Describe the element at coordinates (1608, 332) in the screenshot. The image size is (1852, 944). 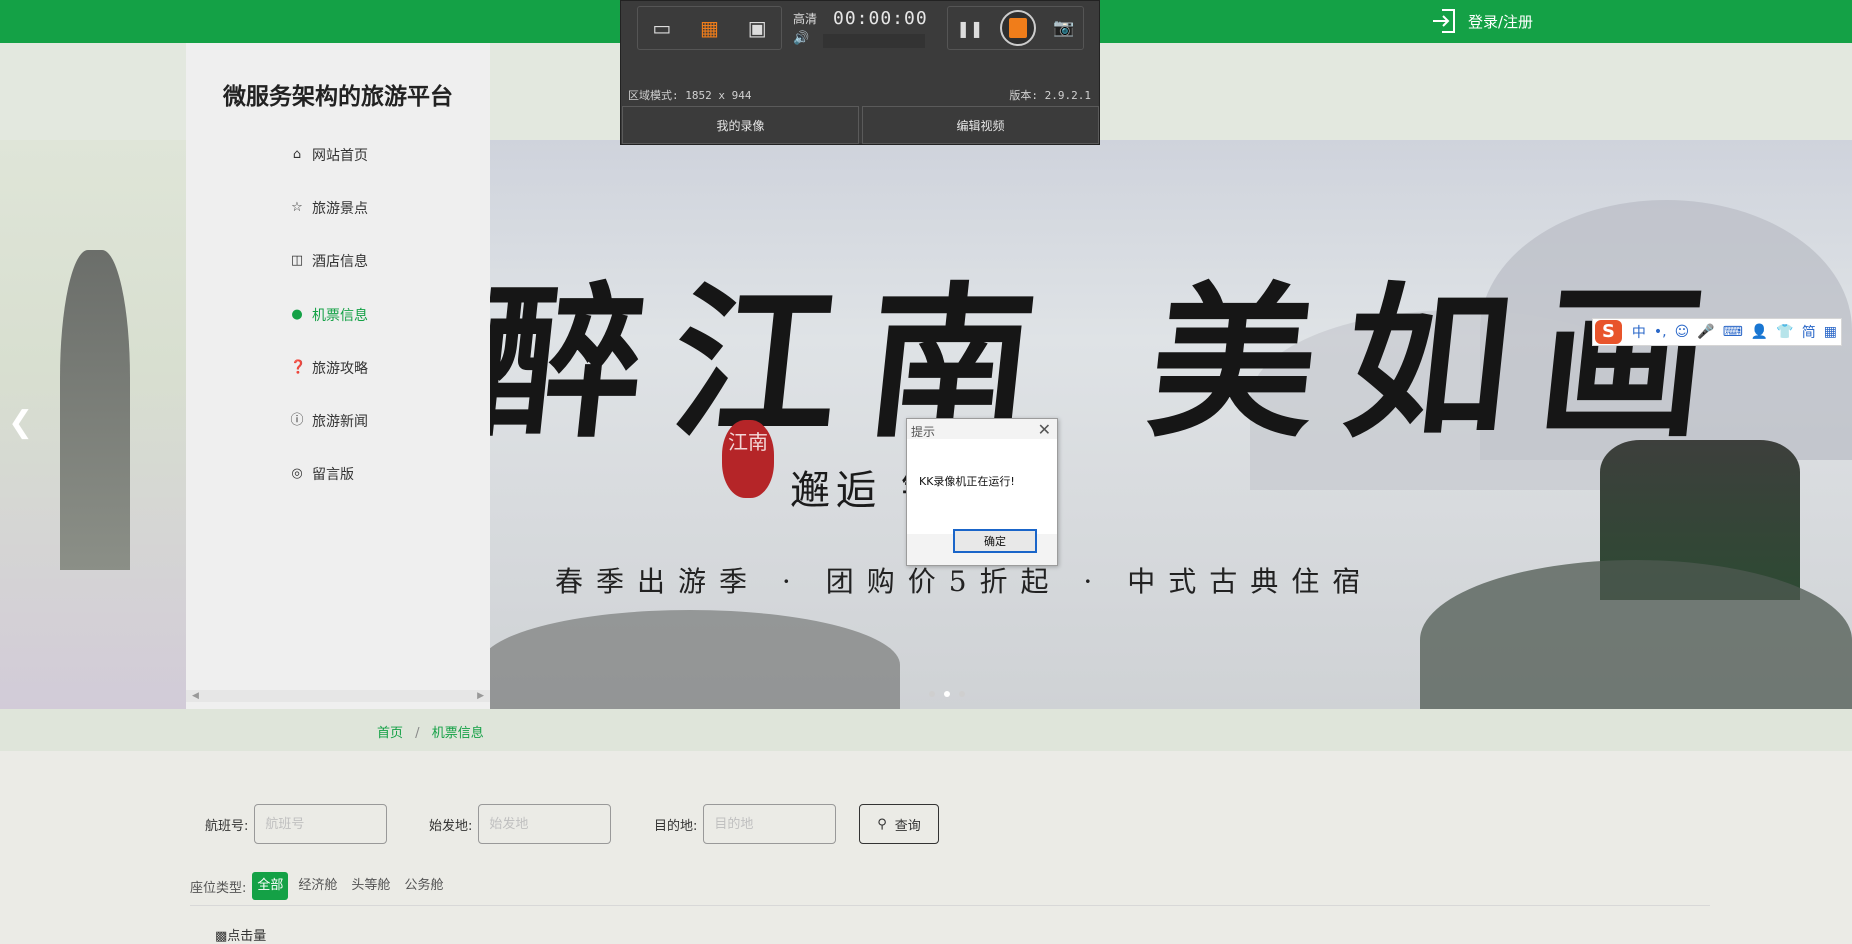
I see `ime-logo-icon: S` at that location.